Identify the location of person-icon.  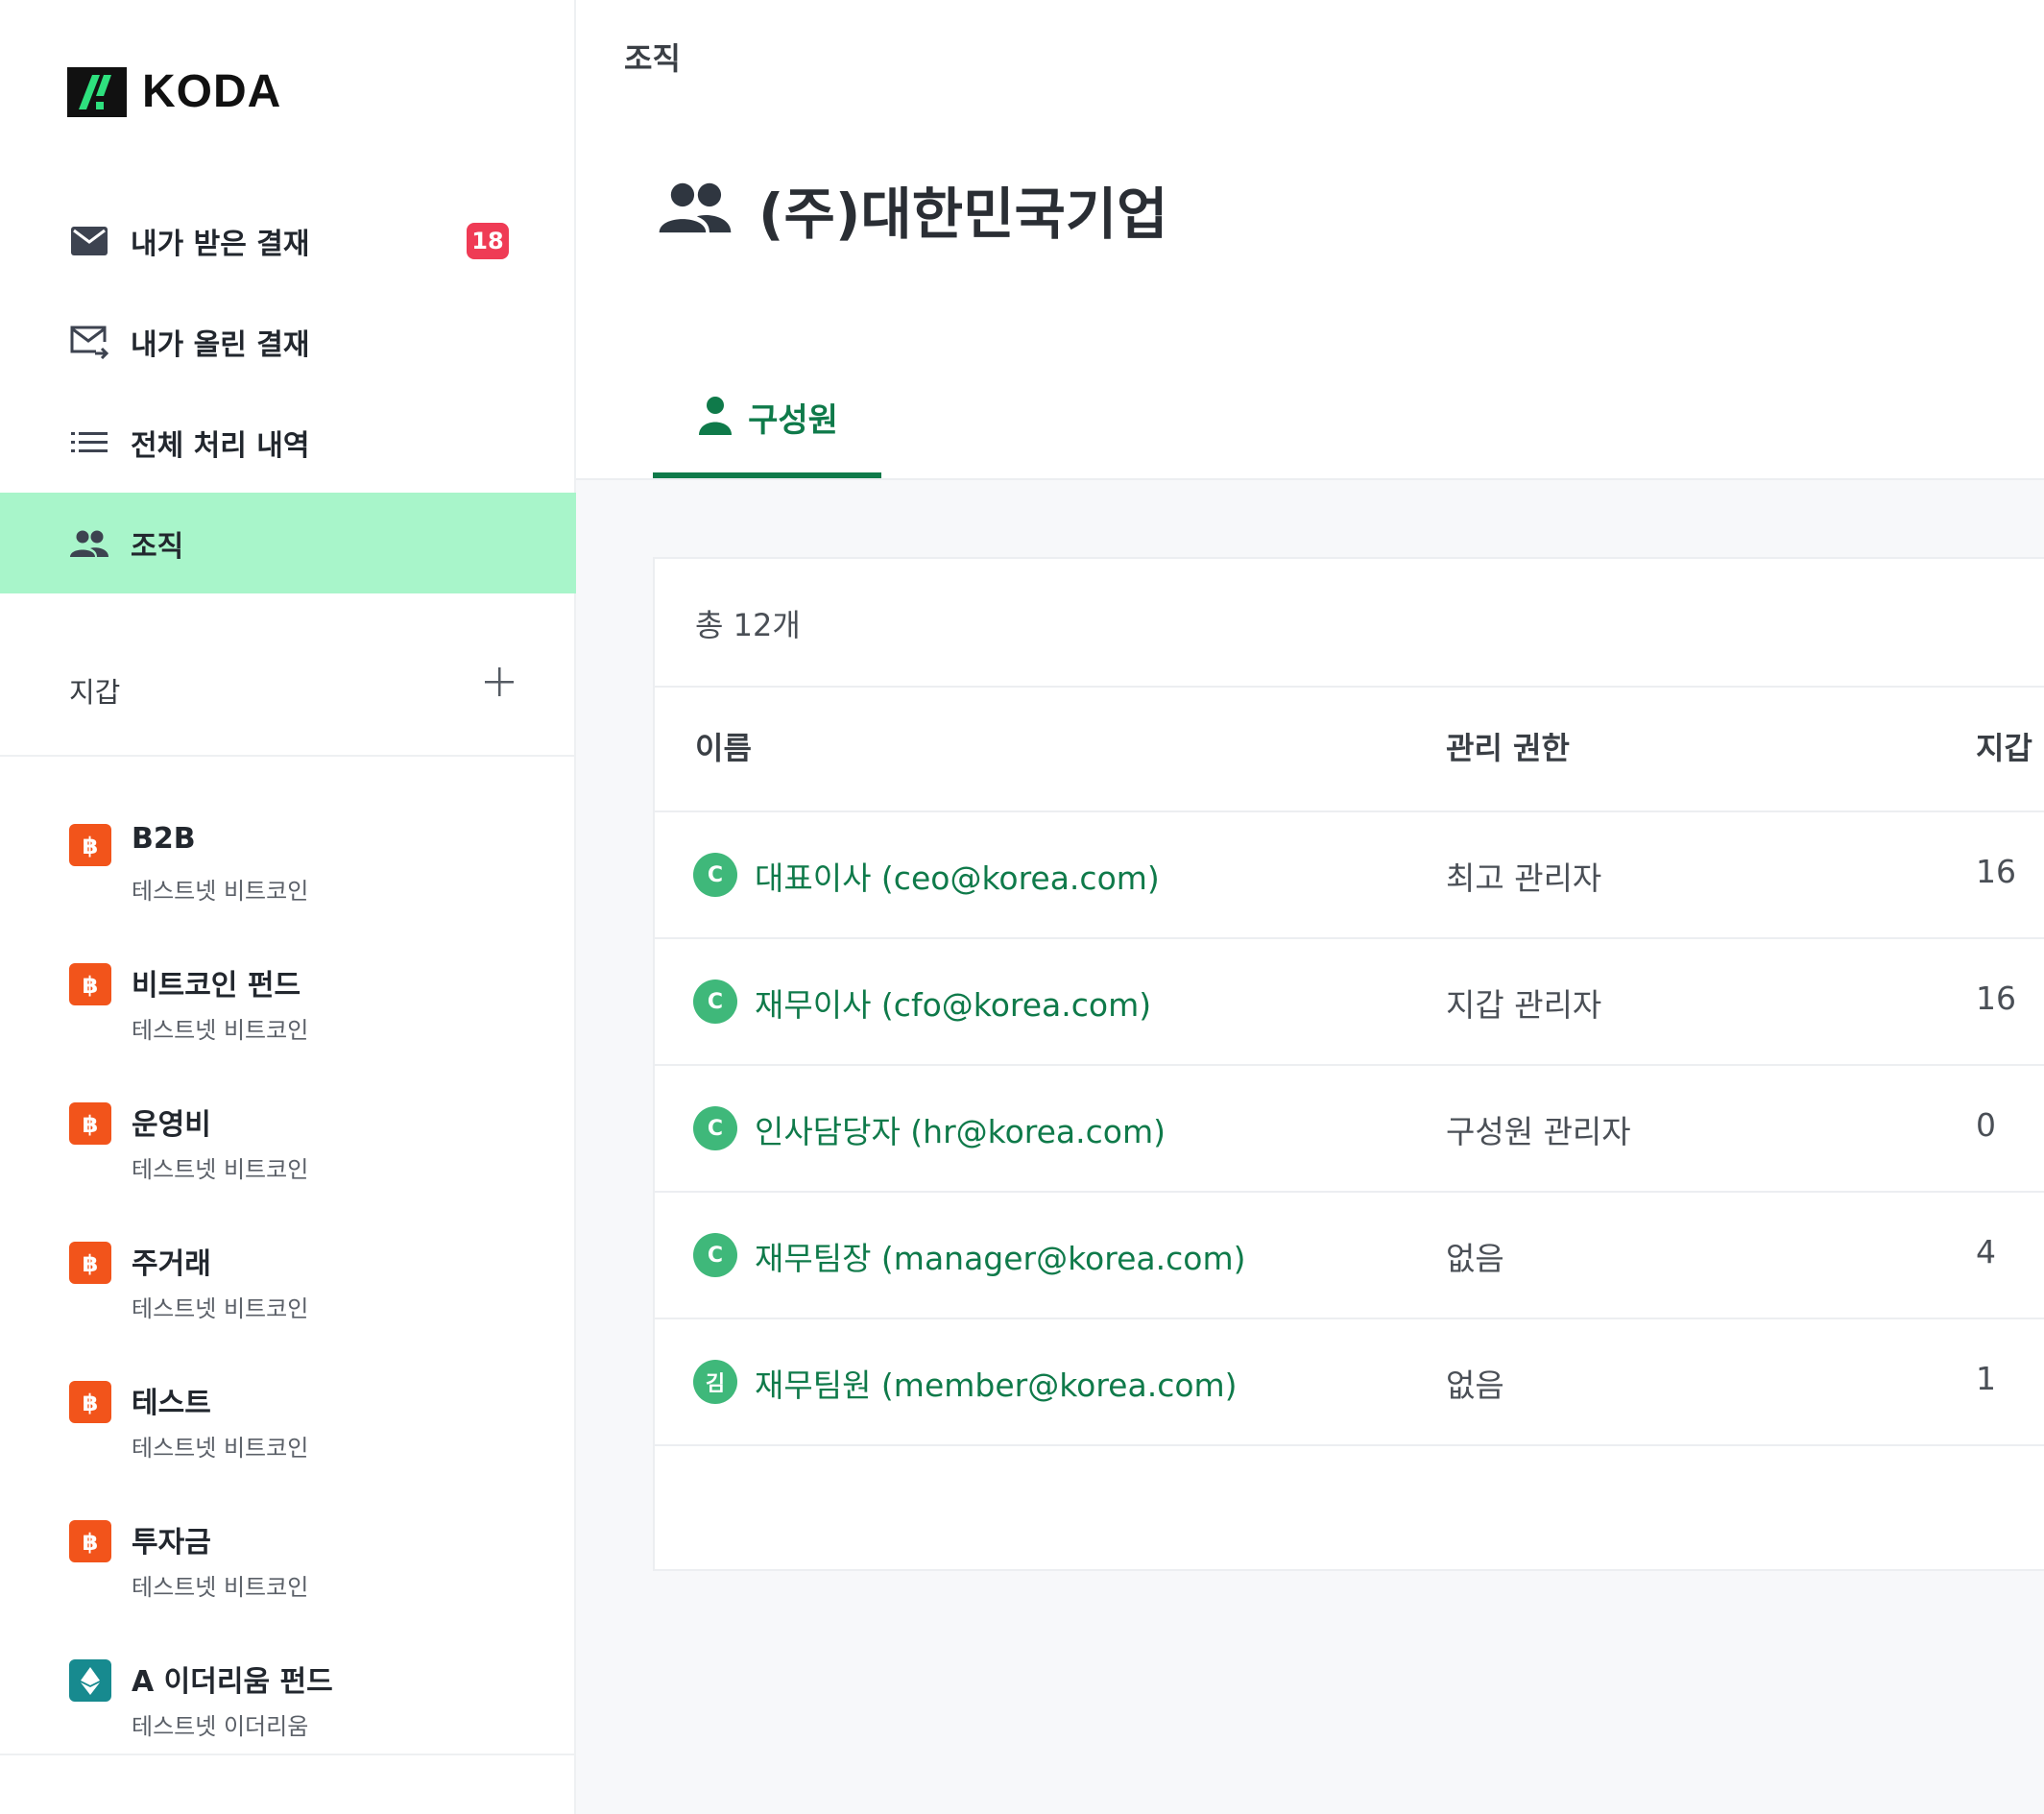
(715, 418).